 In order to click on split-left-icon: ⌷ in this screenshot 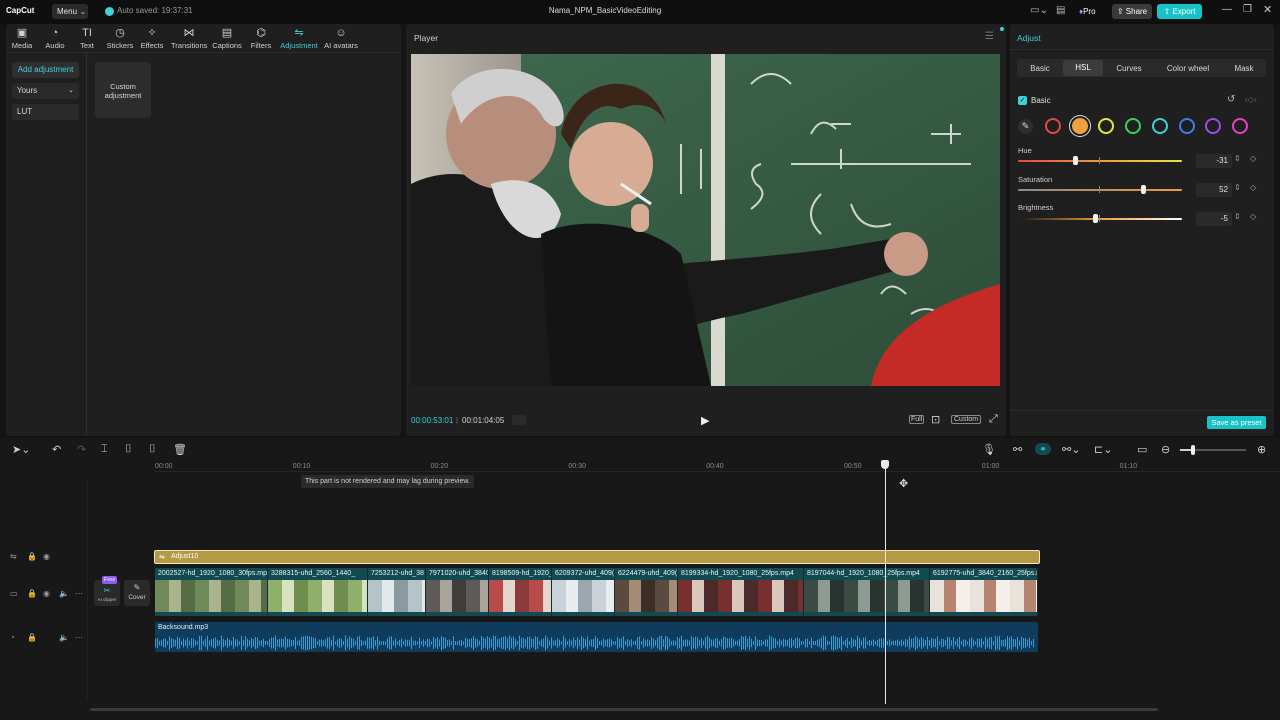, I will do `click(128, 449)`.